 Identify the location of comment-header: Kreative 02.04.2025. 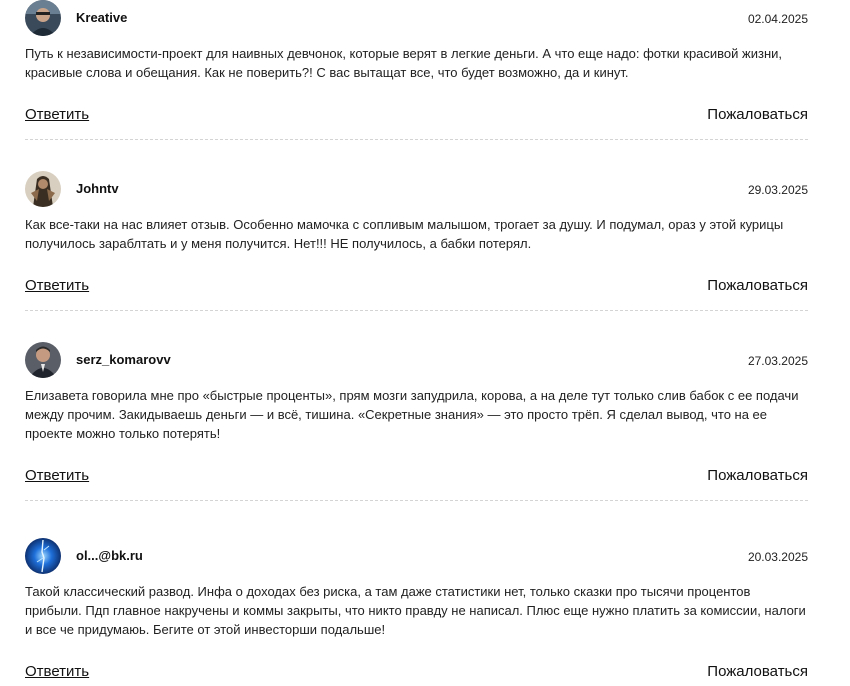
(416, 18).